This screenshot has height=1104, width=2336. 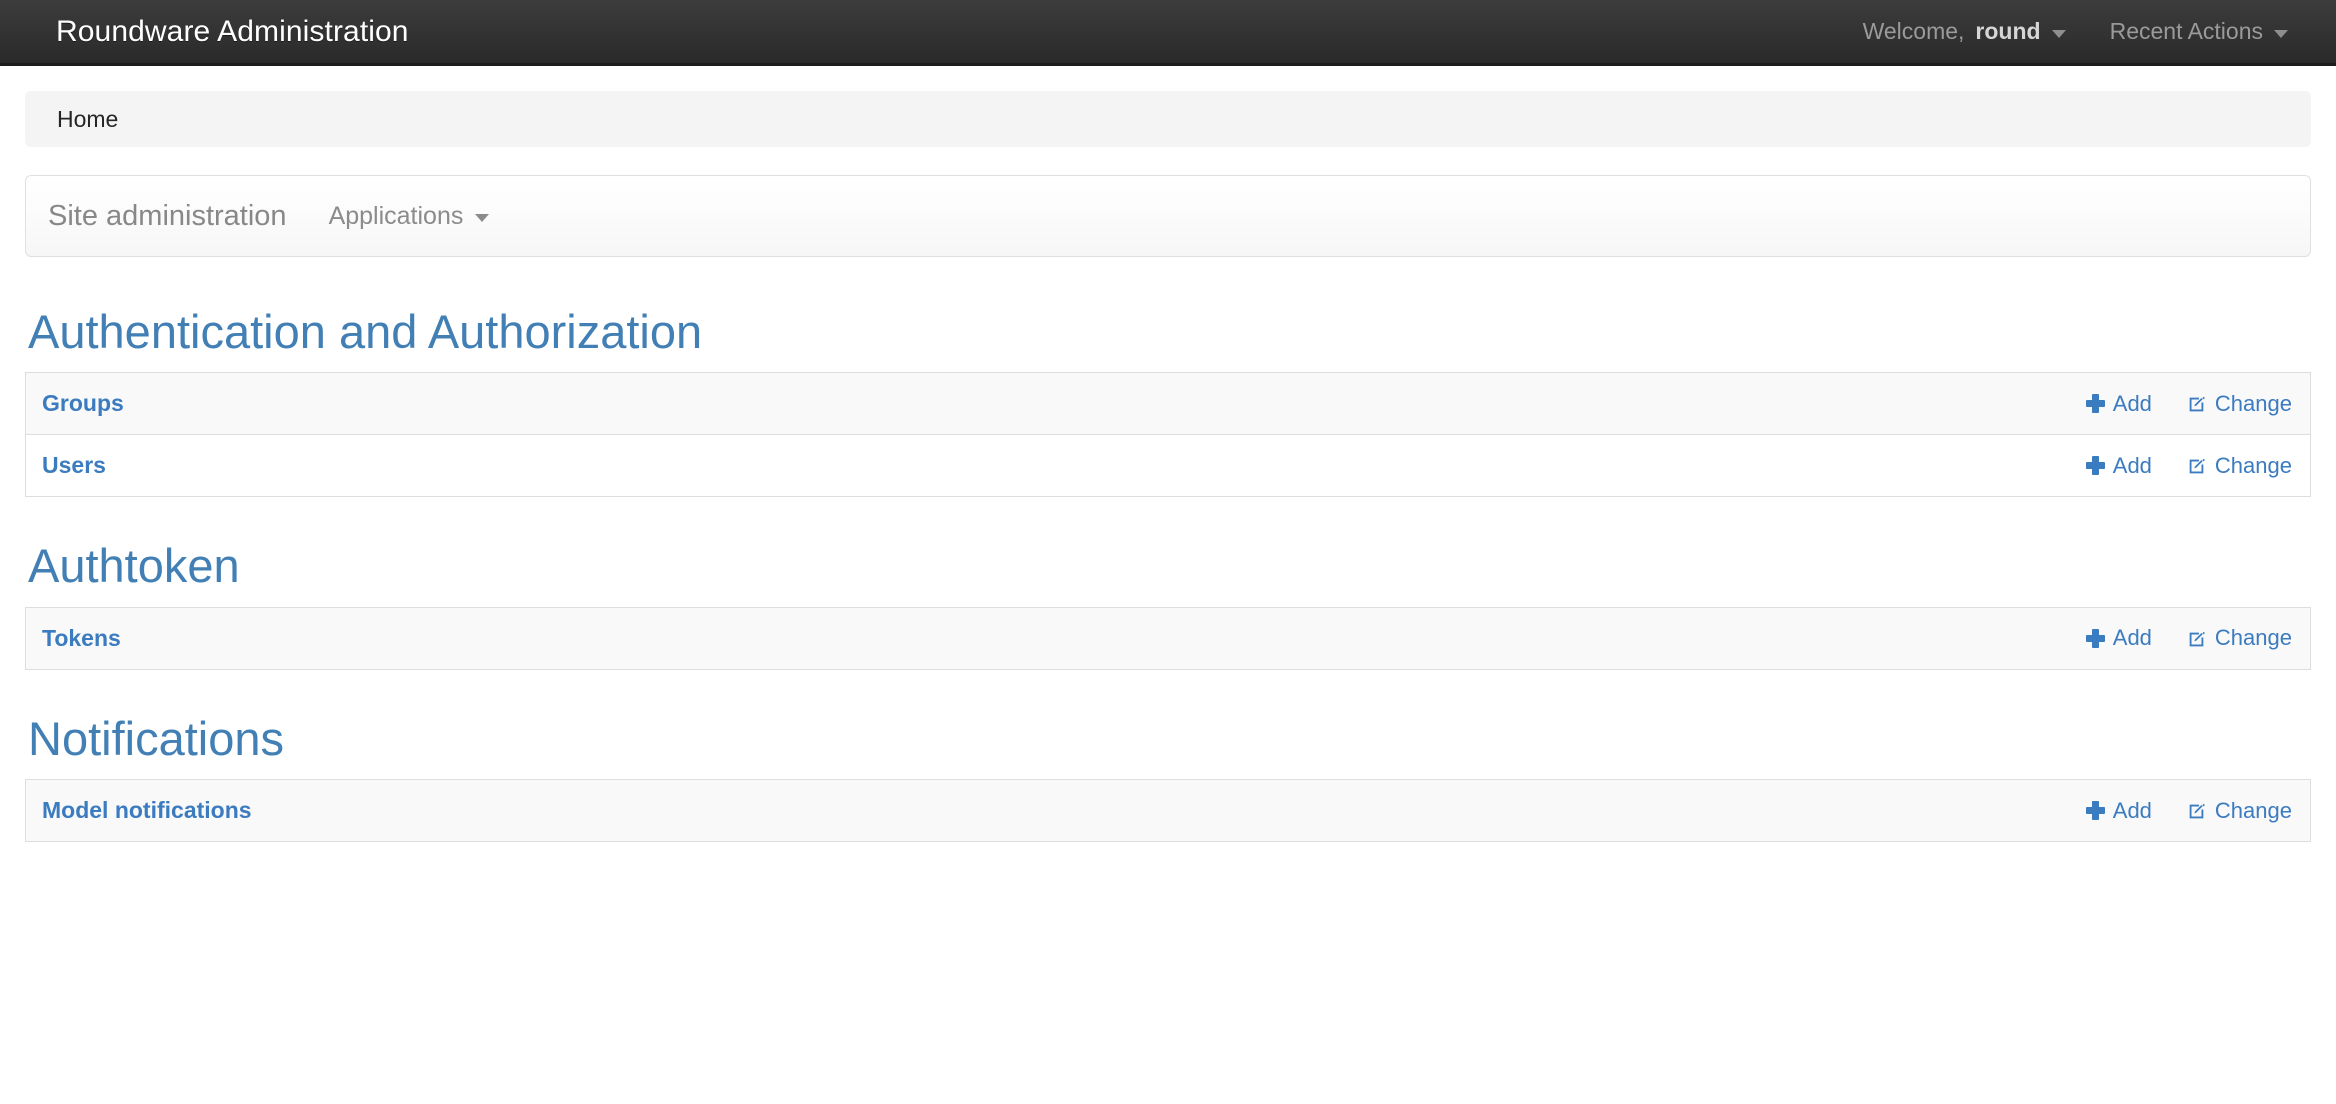 I want to click on table-row: Tokens Add Change, so click(x=1168, y=638).